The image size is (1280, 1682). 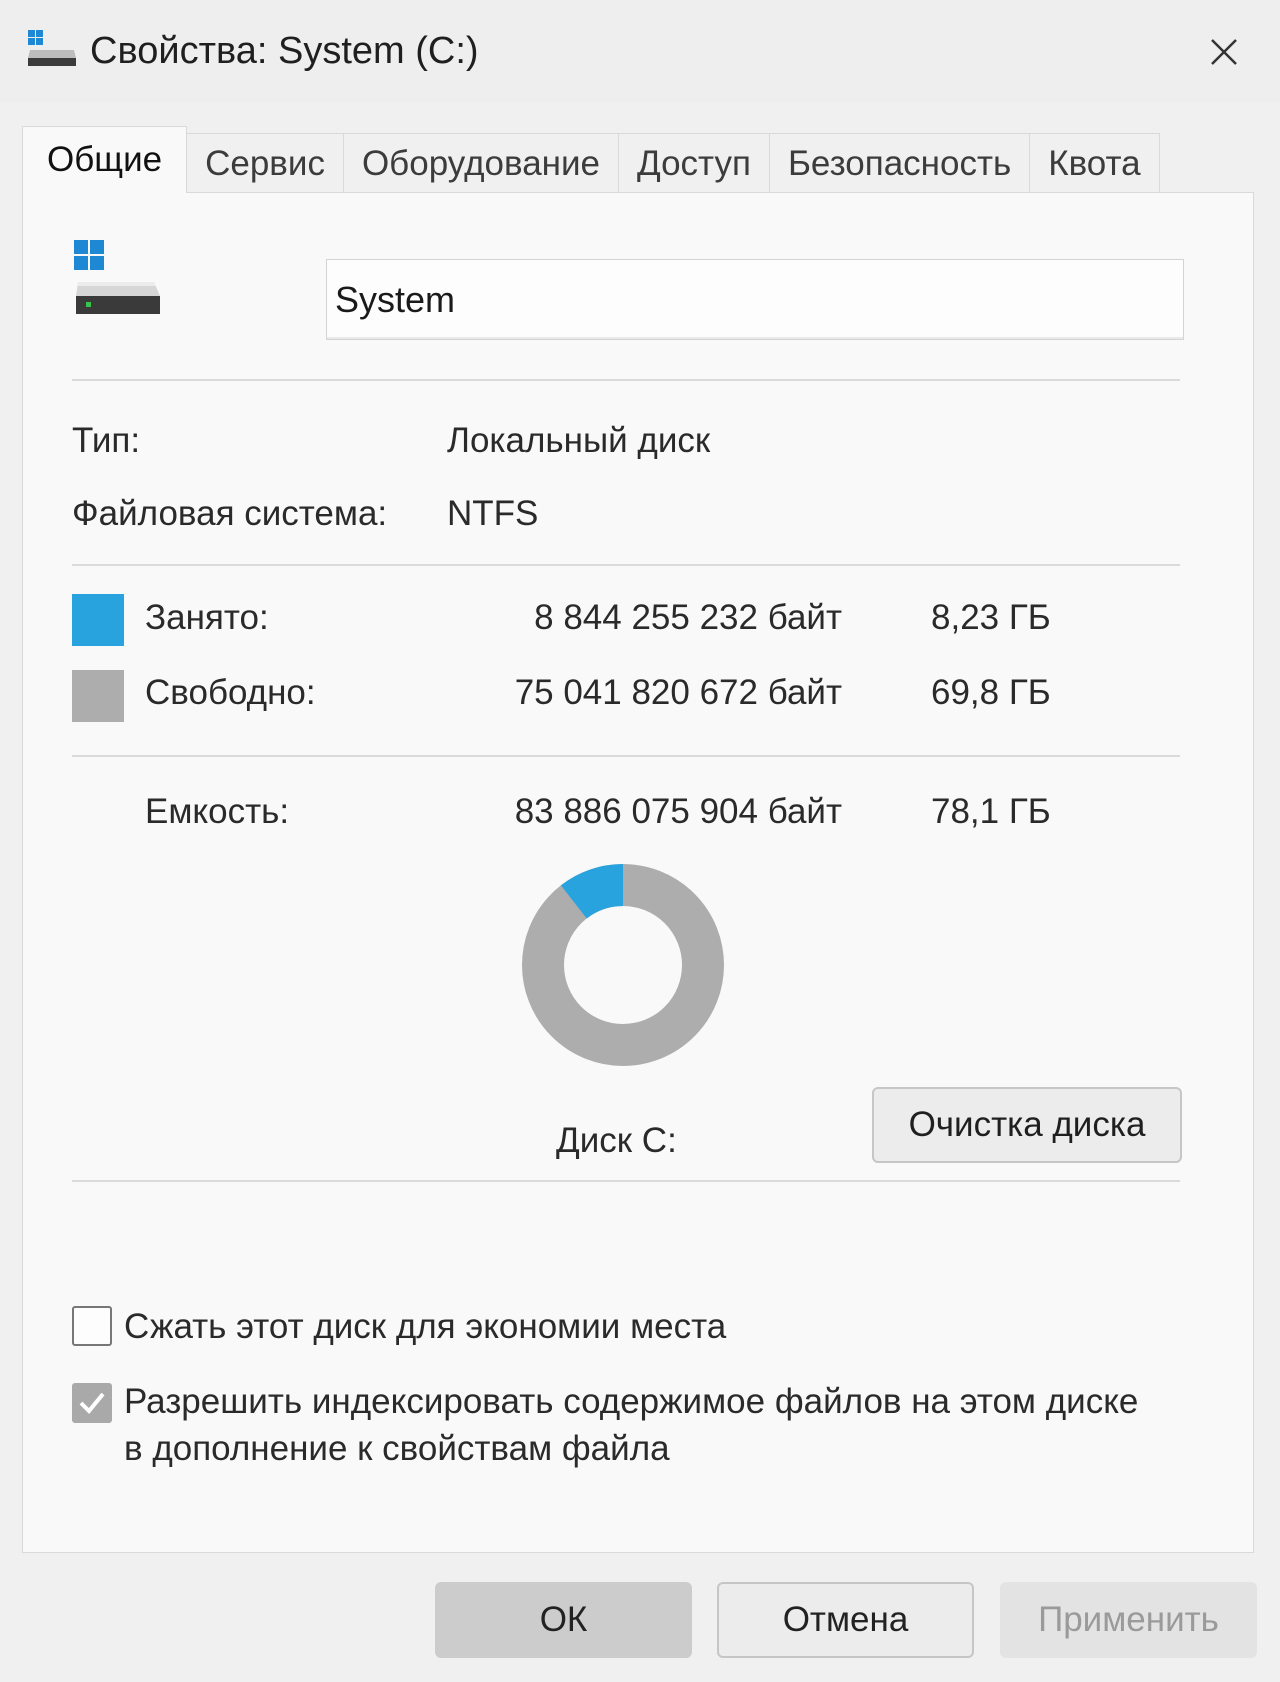 I want to click on index-checkbox, so click(x=92, y=1403).